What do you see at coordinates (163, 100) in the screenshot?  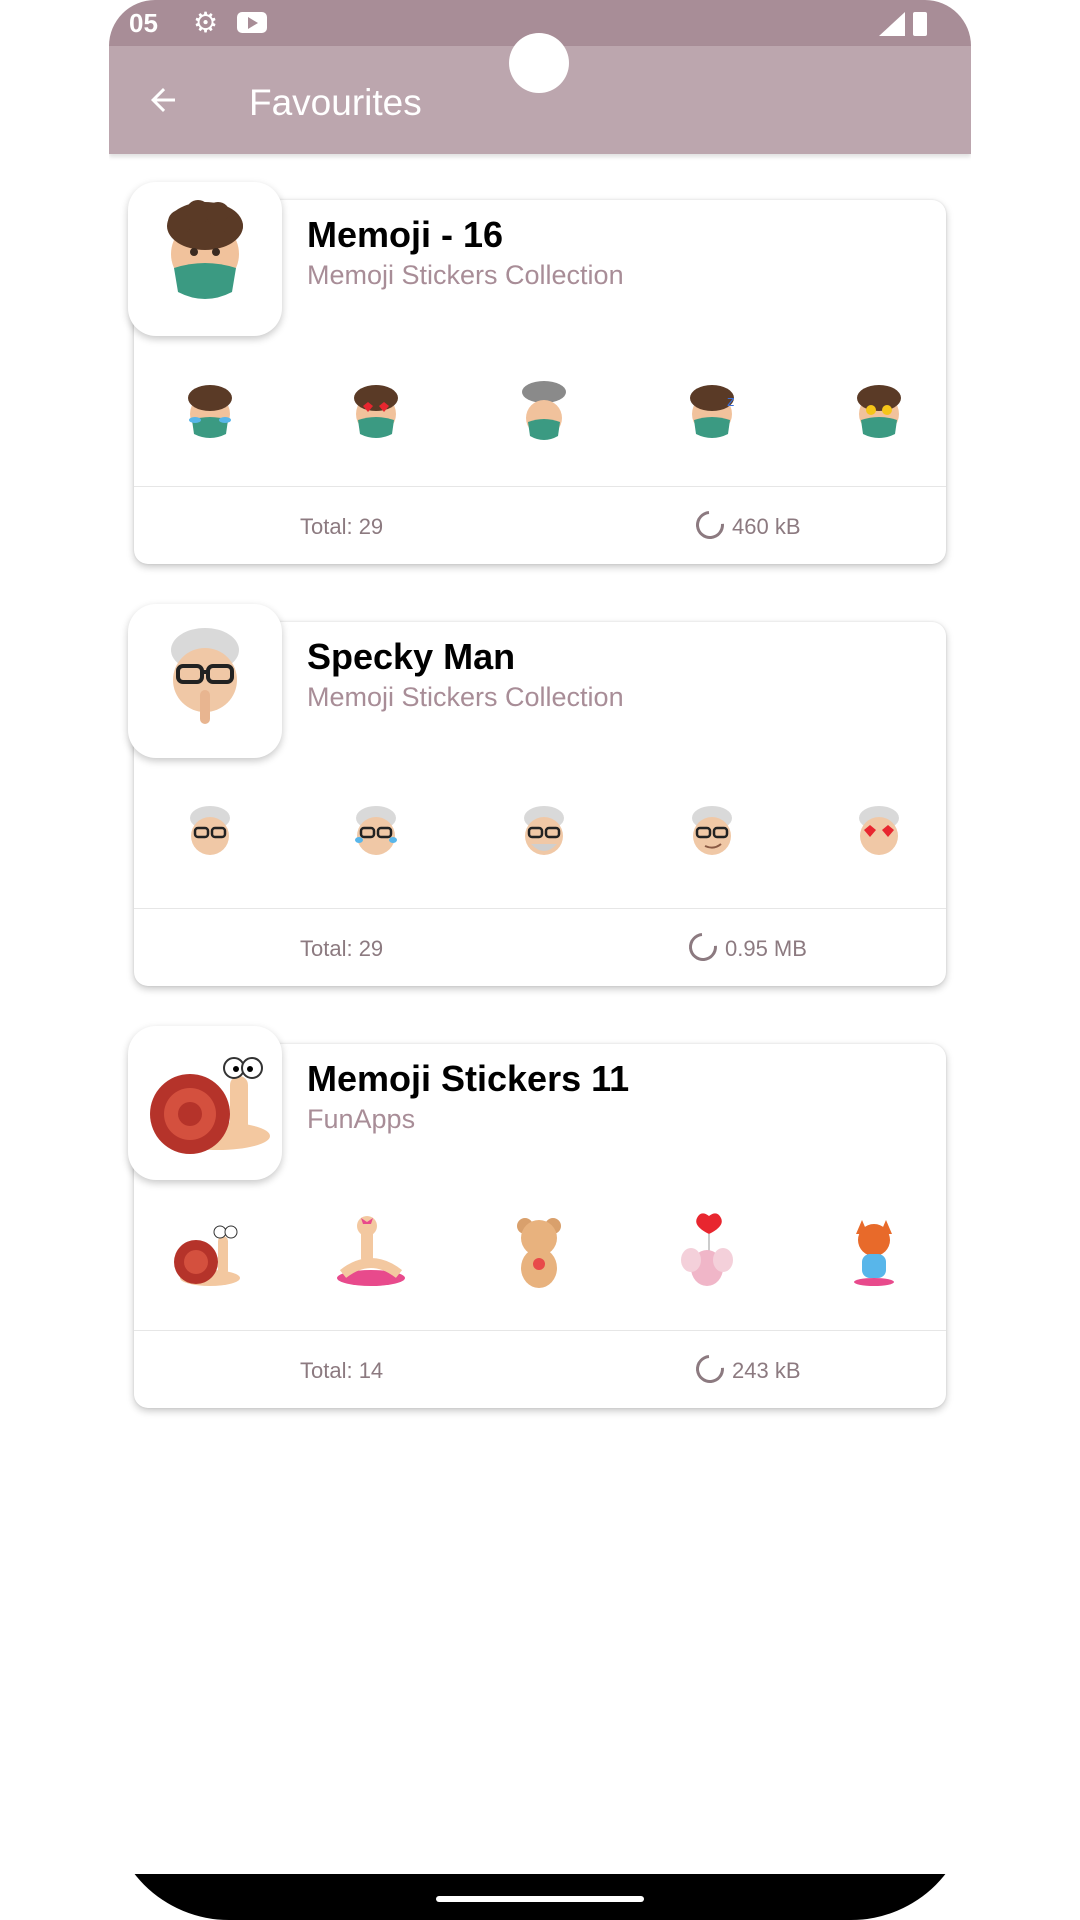 I see `back-arrow-icon` at bounding box center [163, 100].